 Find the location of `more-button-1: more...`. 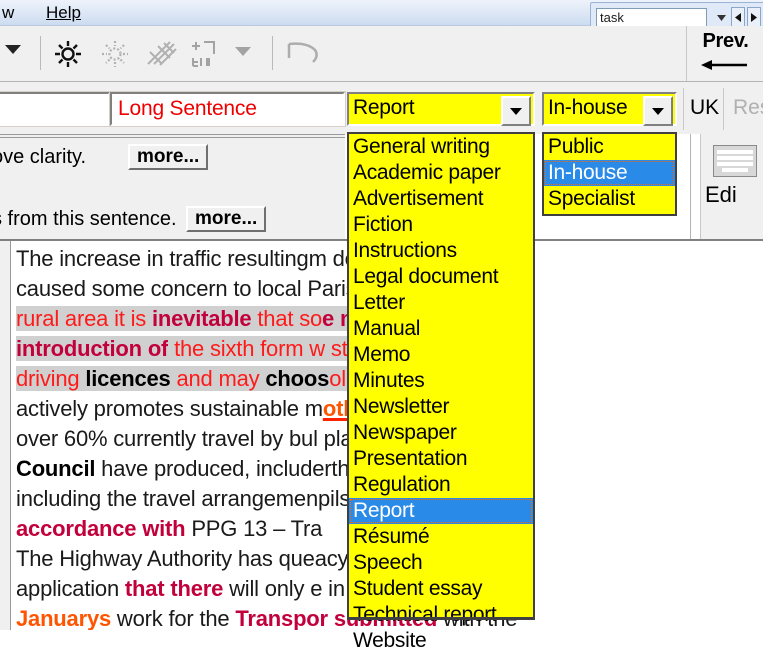

more-button-1: more... is located at coordinates (168, 157).